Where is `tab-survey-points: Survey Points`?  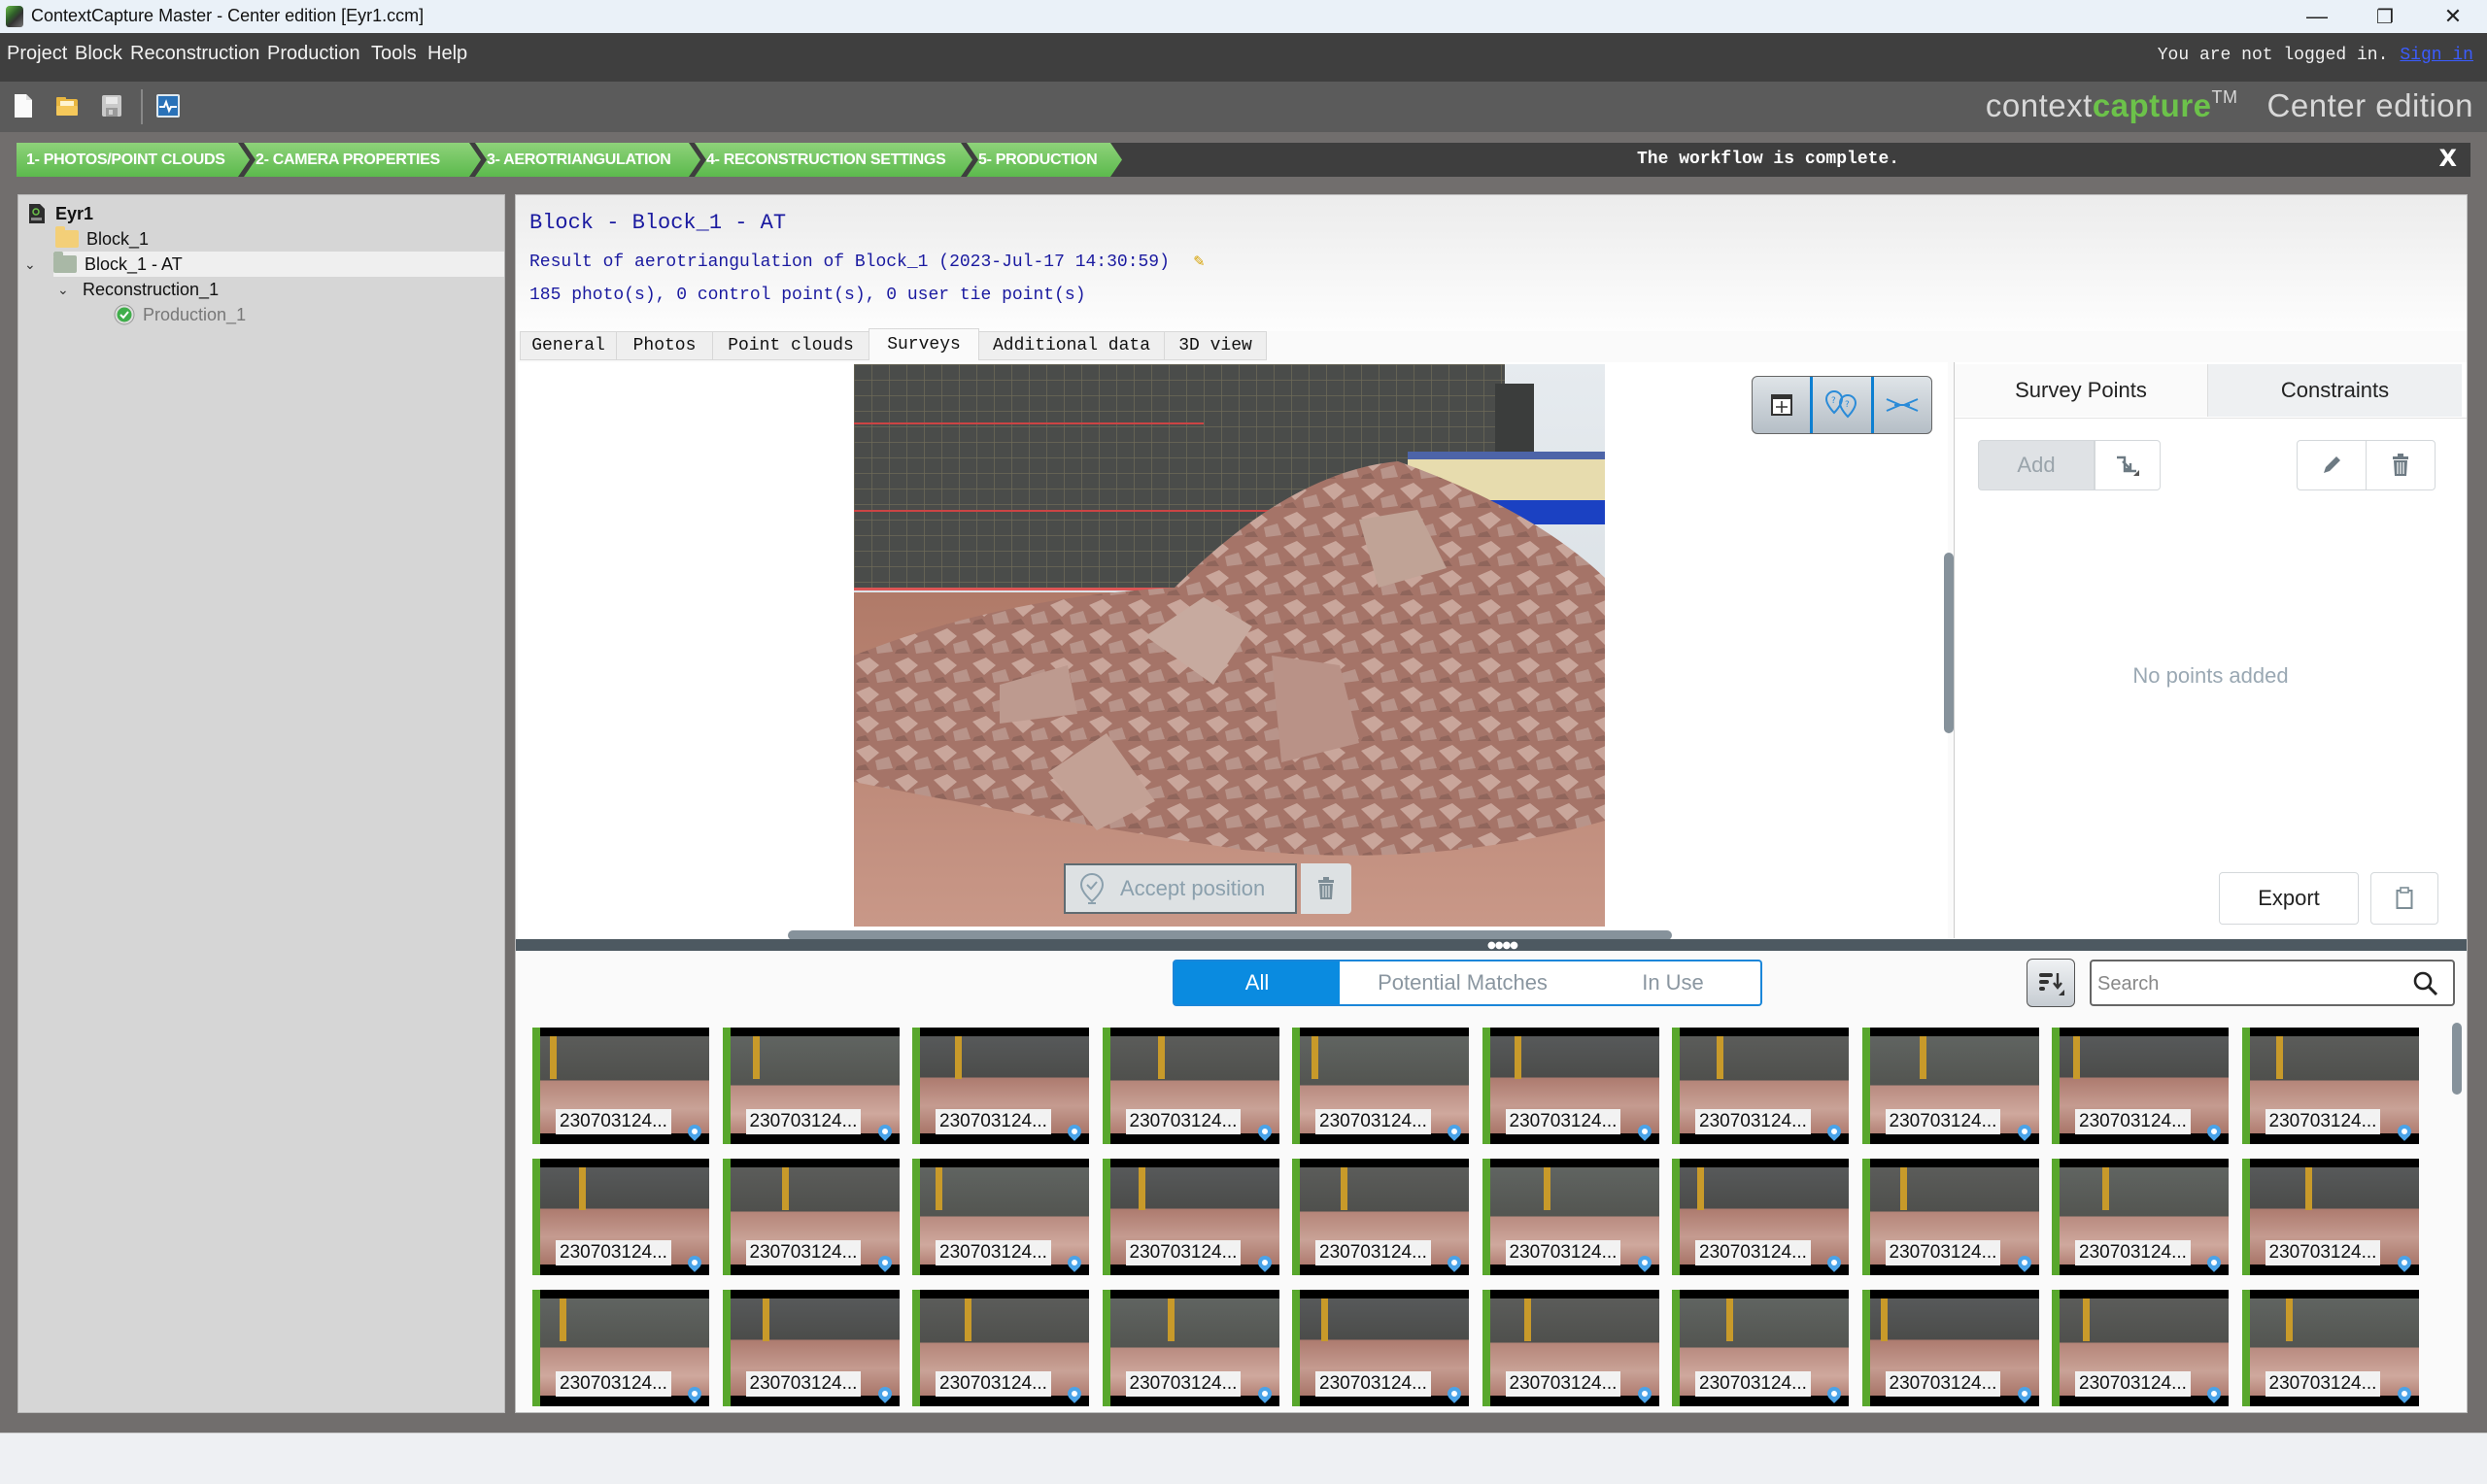
tab-survey-points: Survey Points is located at coordinates (2081, 390).